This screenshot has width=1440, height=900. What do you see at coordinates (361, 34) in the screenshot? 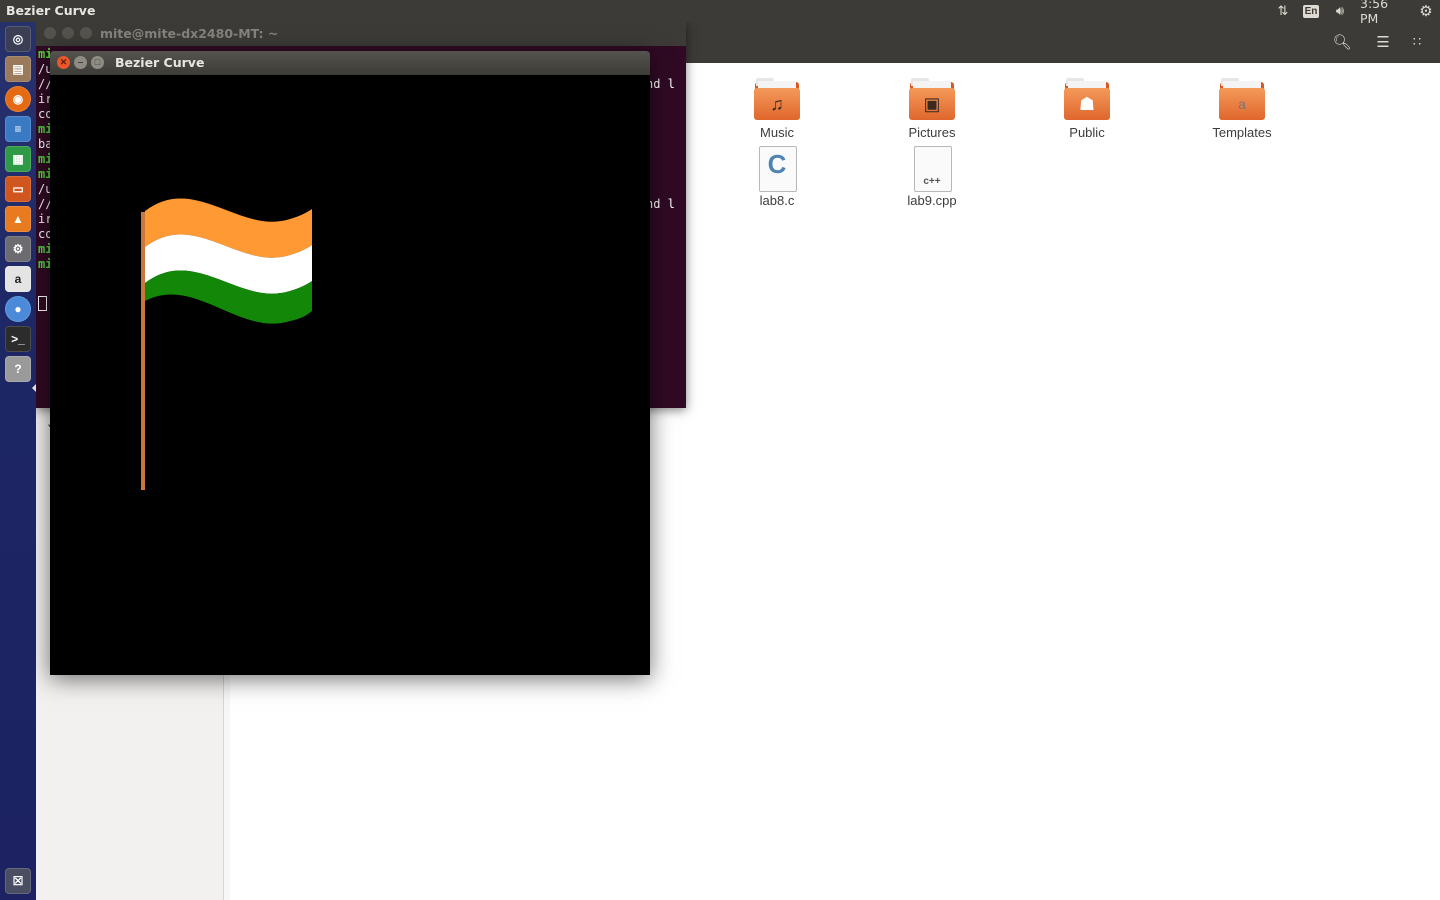
I see `terminal-titlebar: mite@mite-dx2480-MT: ~` at bounding box center [361, 34].